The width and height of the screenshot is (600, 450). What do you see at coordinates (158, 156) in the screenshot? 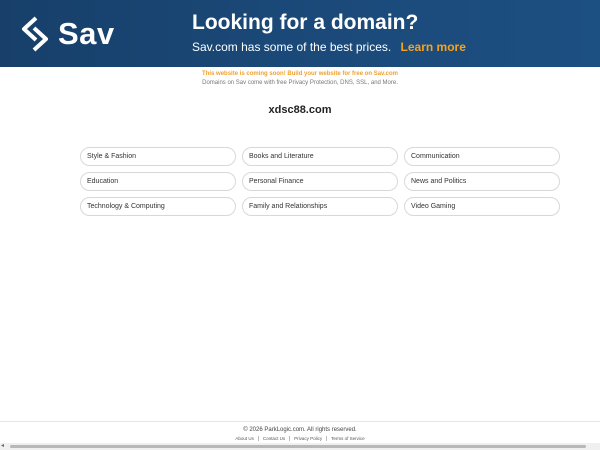
I see `category-style-fashion: Style & Fashion` at bounding box center [158, 156].